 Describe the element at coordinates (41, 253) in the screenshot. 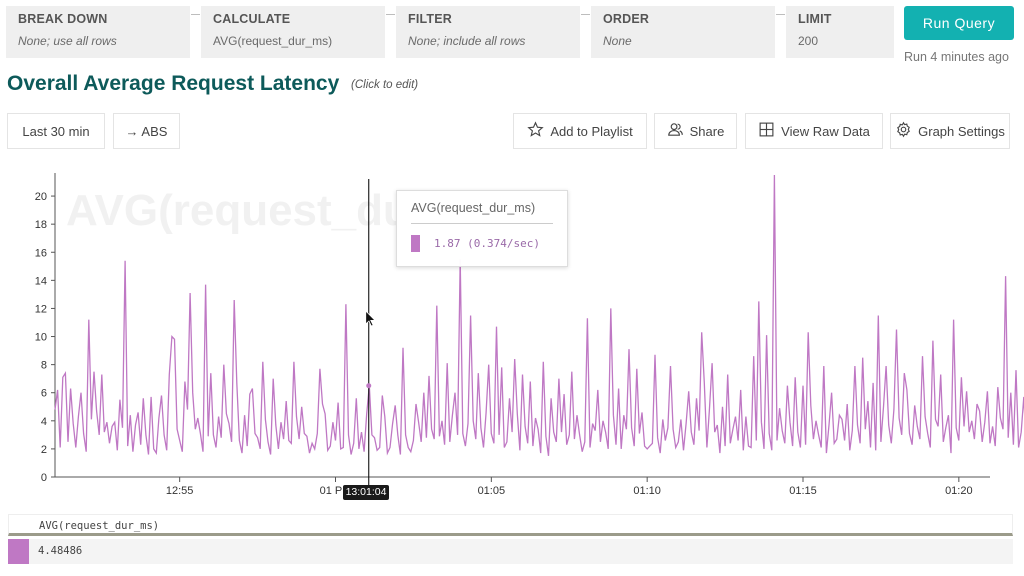

I see `y-tick-label: 16` at that location.